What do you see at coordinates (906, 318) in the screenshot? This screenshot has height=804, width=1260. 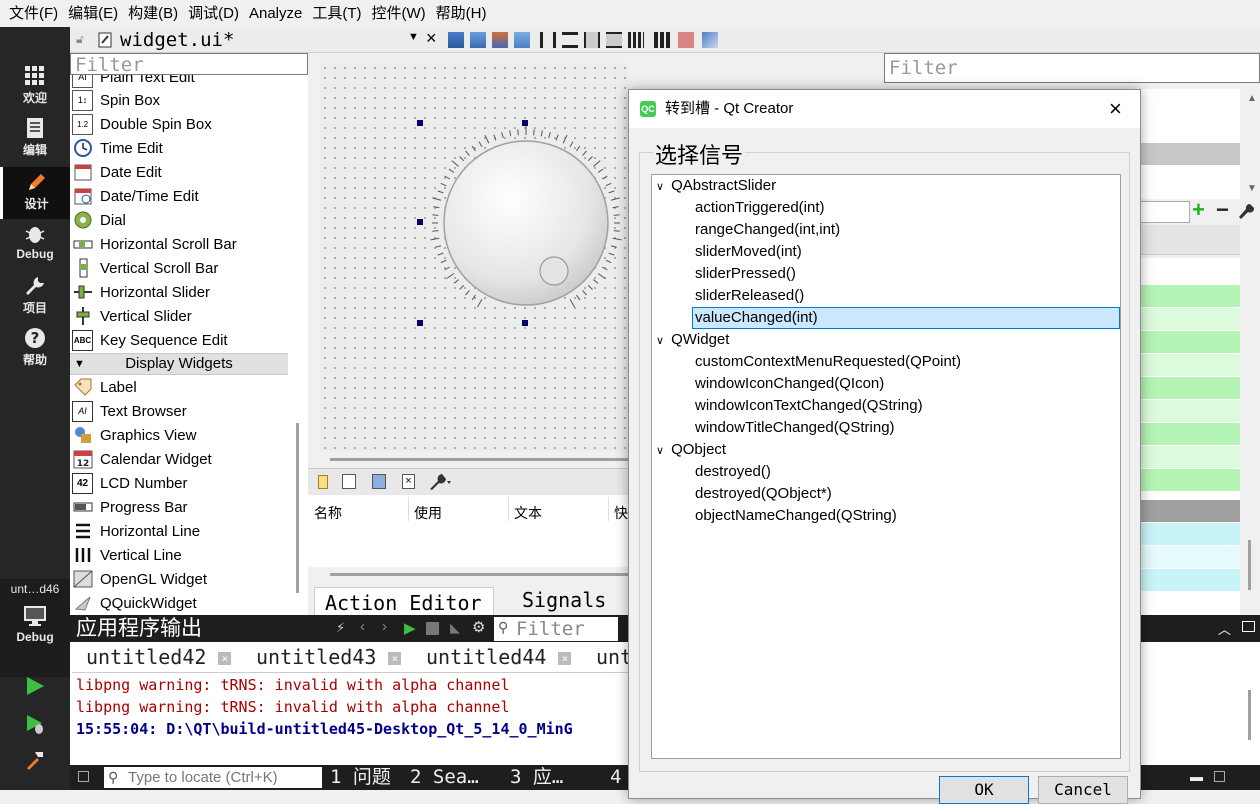 I see `signal-item-selected: valueChanged(int)` at bounding box center [906, 318].